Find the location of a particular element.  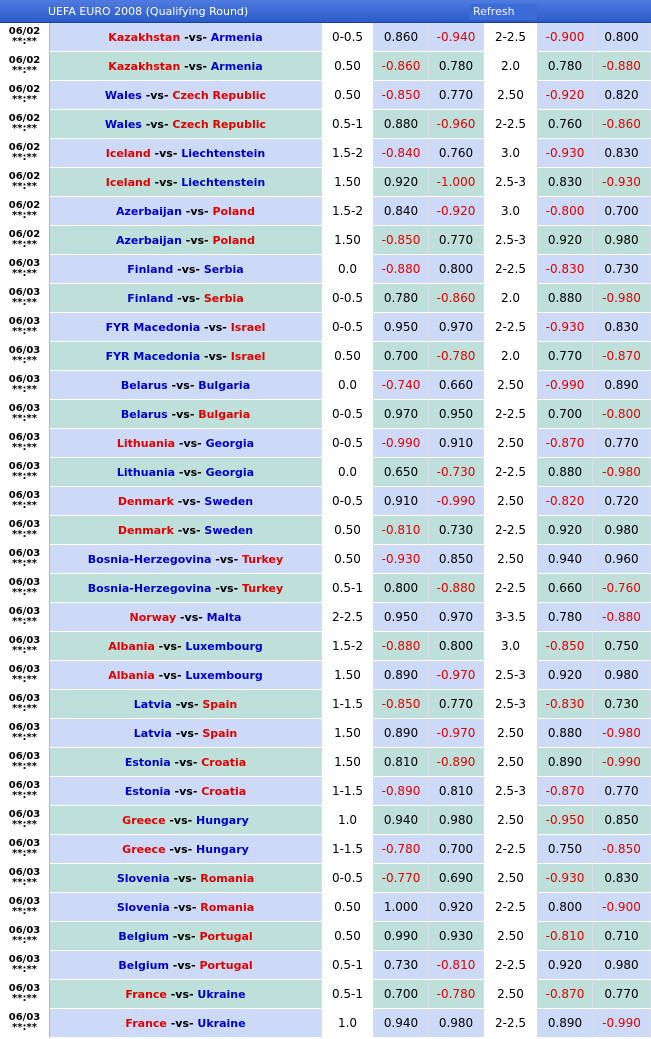

handicap-home-odds: -0.880 is located at coordinates (401, 646).